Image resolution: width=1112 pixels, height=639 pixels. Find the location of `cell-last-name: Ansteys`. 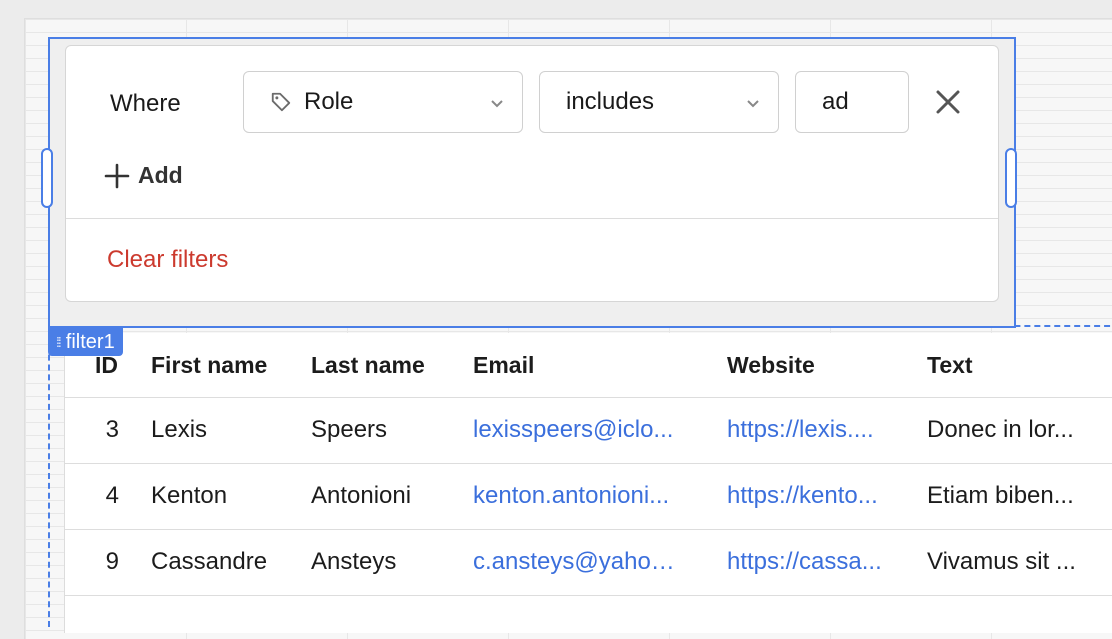

cell-last-name: Ansteys is located at coordinates (354, 561).